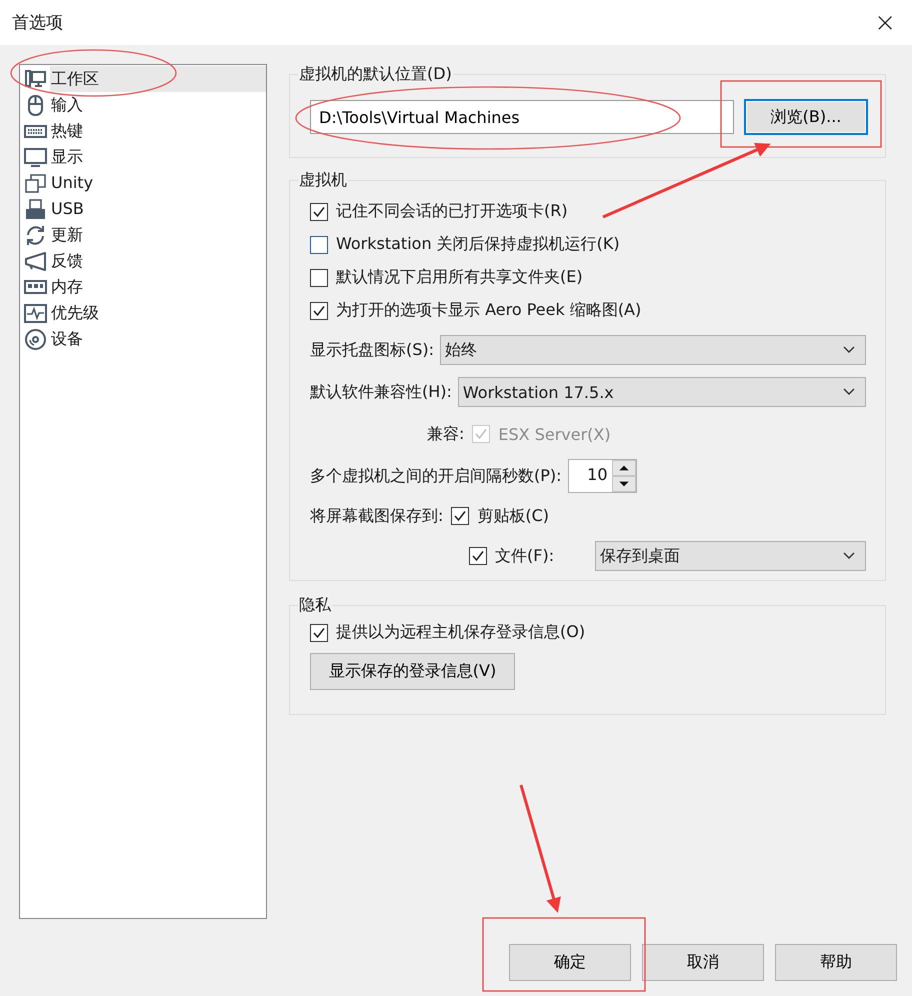 The height and width of the screenshot is (996, 912). Describe the element at coordinates (662, 392) in the screenshot. I see `dropdown: Workstation 17.5.x` at that location.